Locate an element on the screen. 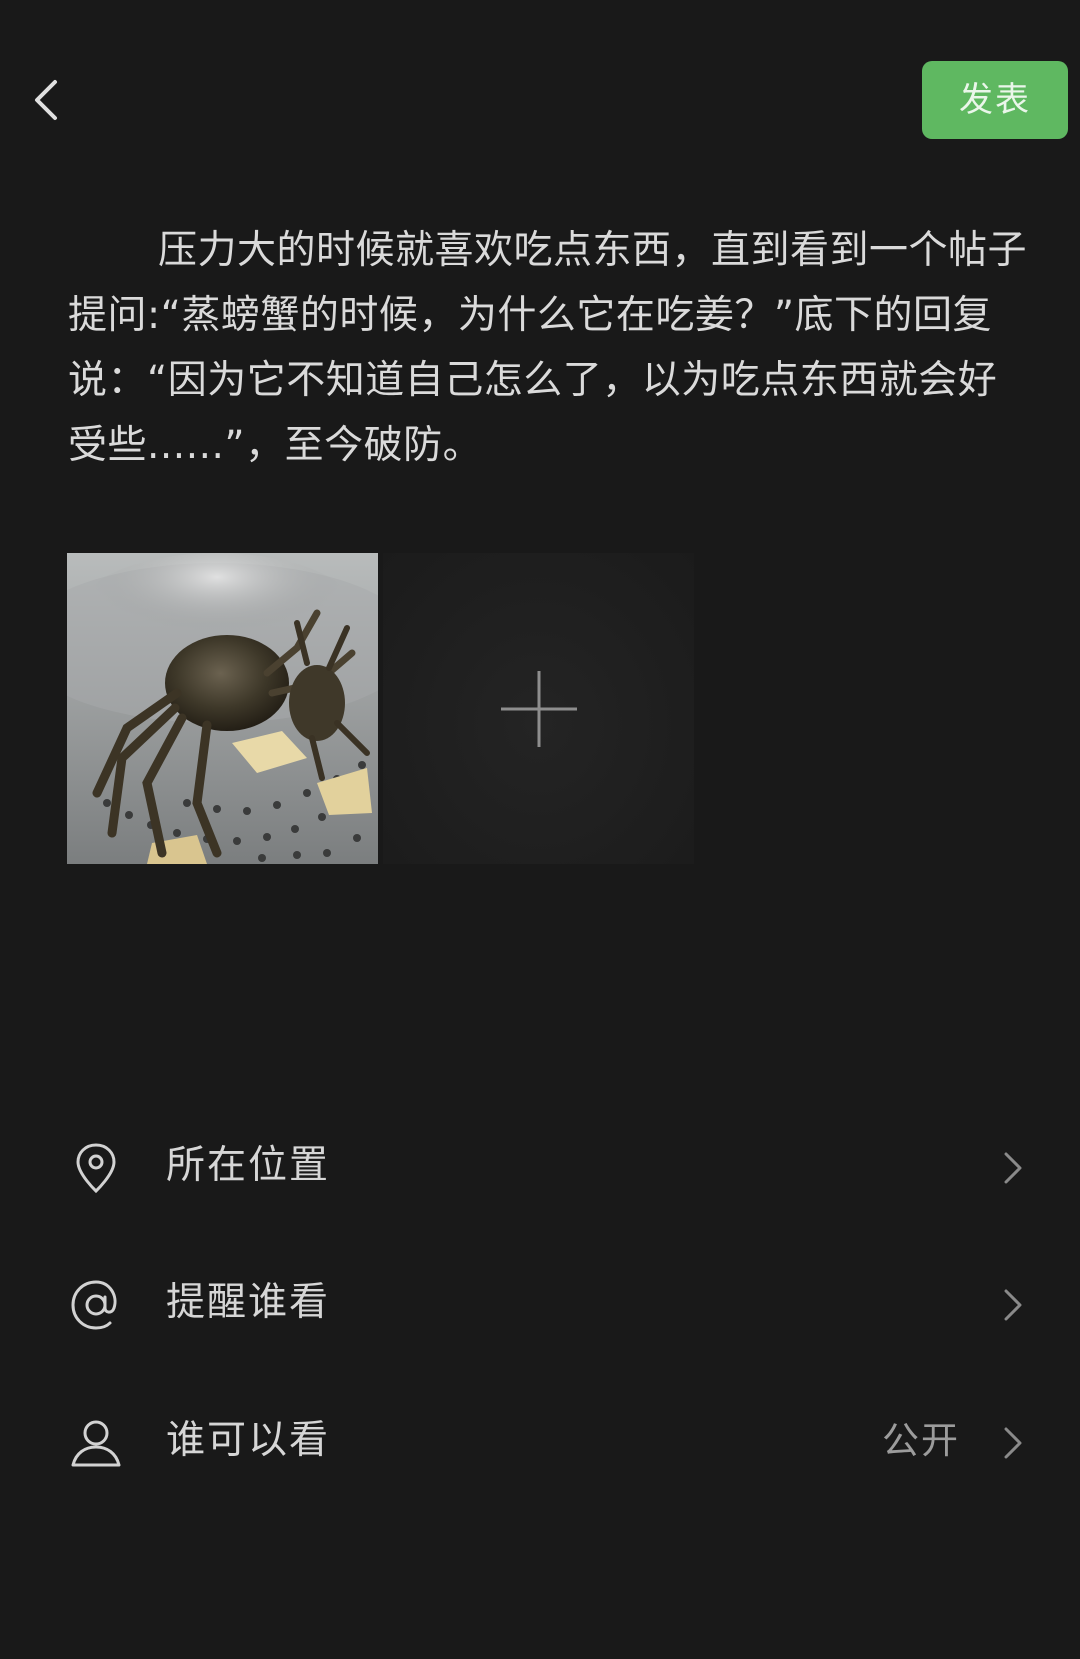 This screenshot has height=1659, width=1080. chevron-left-icon is located at coordinates (46, 100).